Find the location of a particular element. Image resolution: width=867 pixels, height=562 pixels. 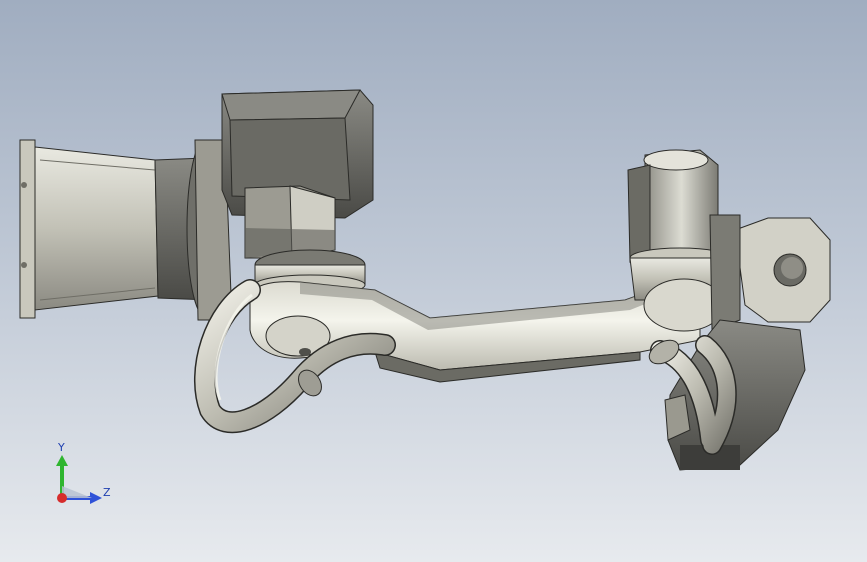

base-motor is located at coordinates (89, 229).